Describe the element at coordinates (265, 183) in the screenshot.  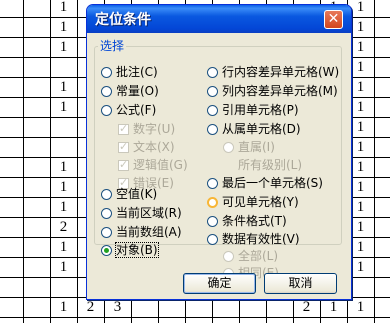
I see `radio-last-cell: 最后一个单元格(S)` at that location.